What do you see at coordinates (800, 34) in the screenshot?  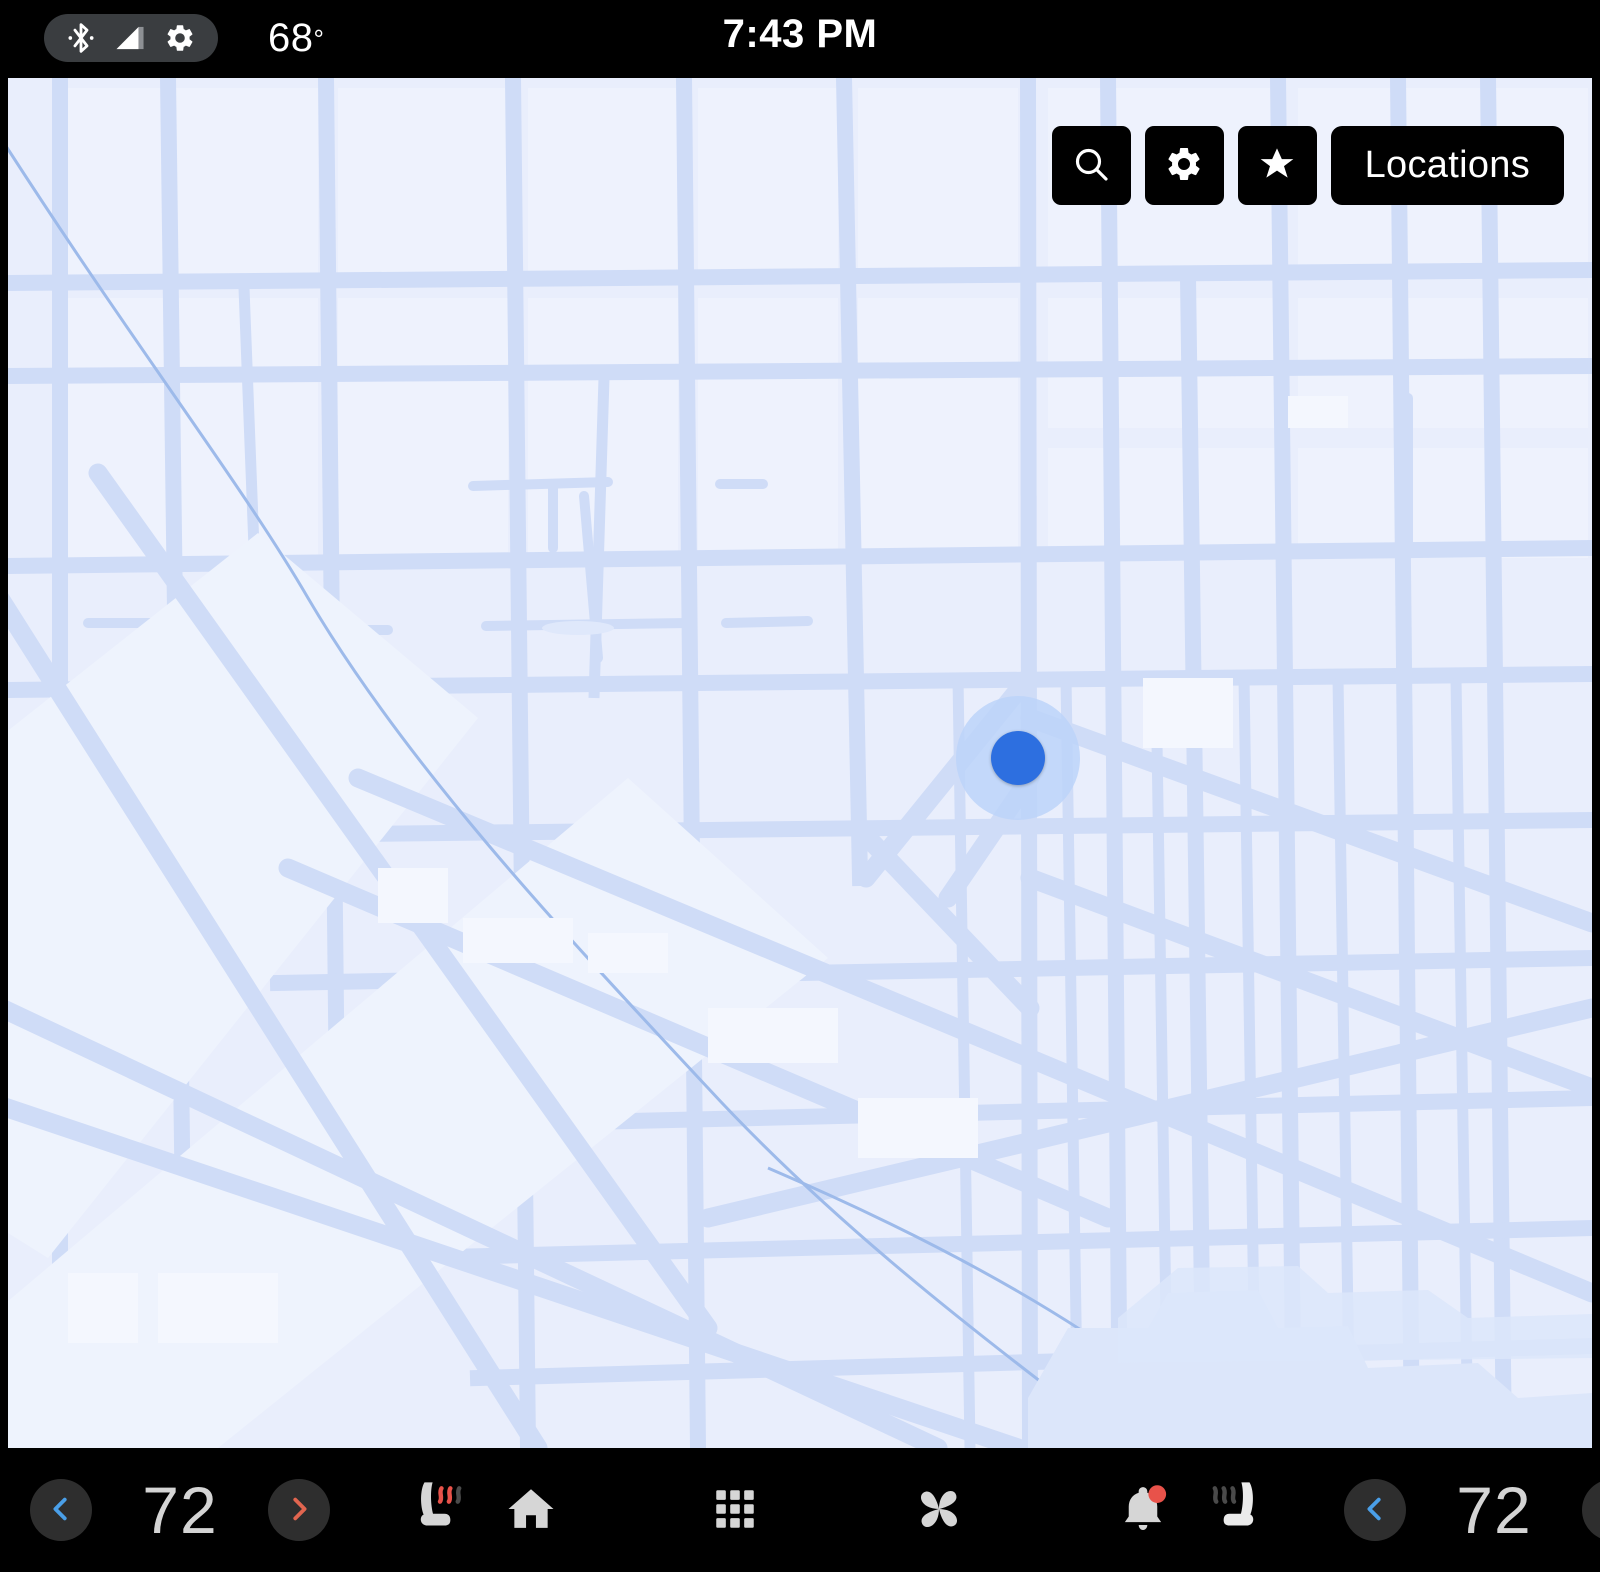 I see `clock: 7:43 PM` at bounding box center [800, 34].